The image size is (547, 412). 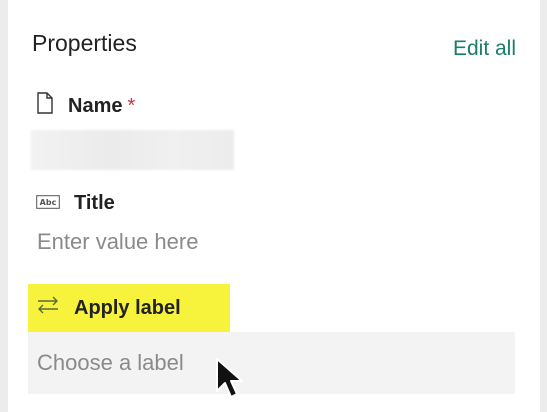 What do you see at coordinates (48, 308) in the screenshot?
I see `swap-arrows-icon` at bounding box center [48, 308].